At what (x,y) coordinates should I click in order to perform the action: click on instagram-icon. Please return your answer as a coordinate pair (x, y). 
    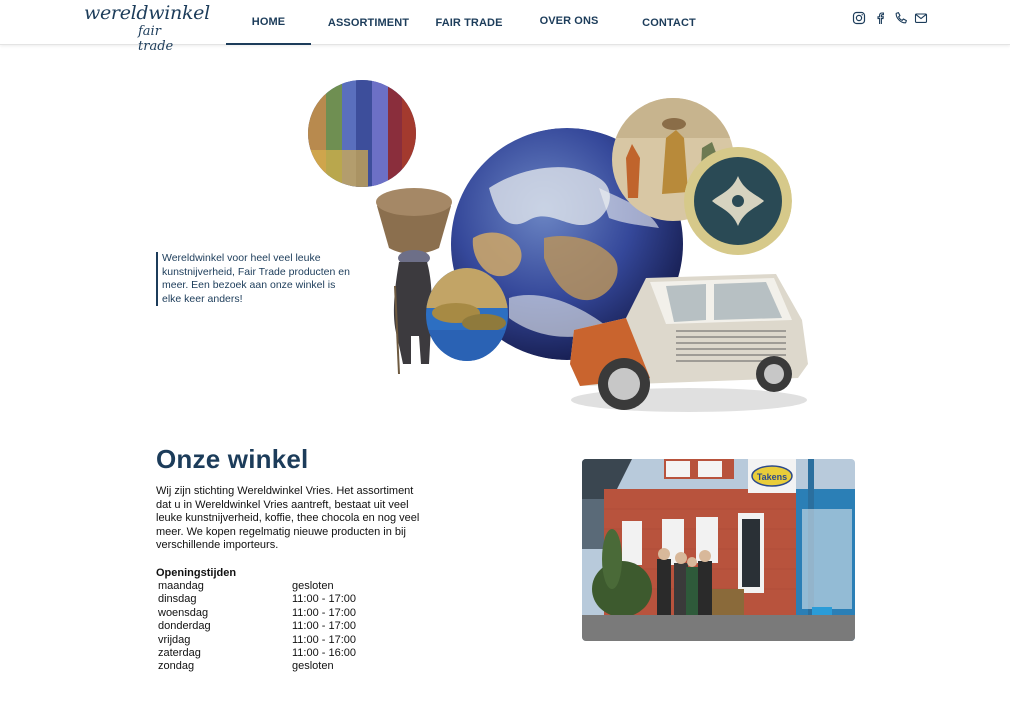
    Looking at the image, I should click on (859, 18).